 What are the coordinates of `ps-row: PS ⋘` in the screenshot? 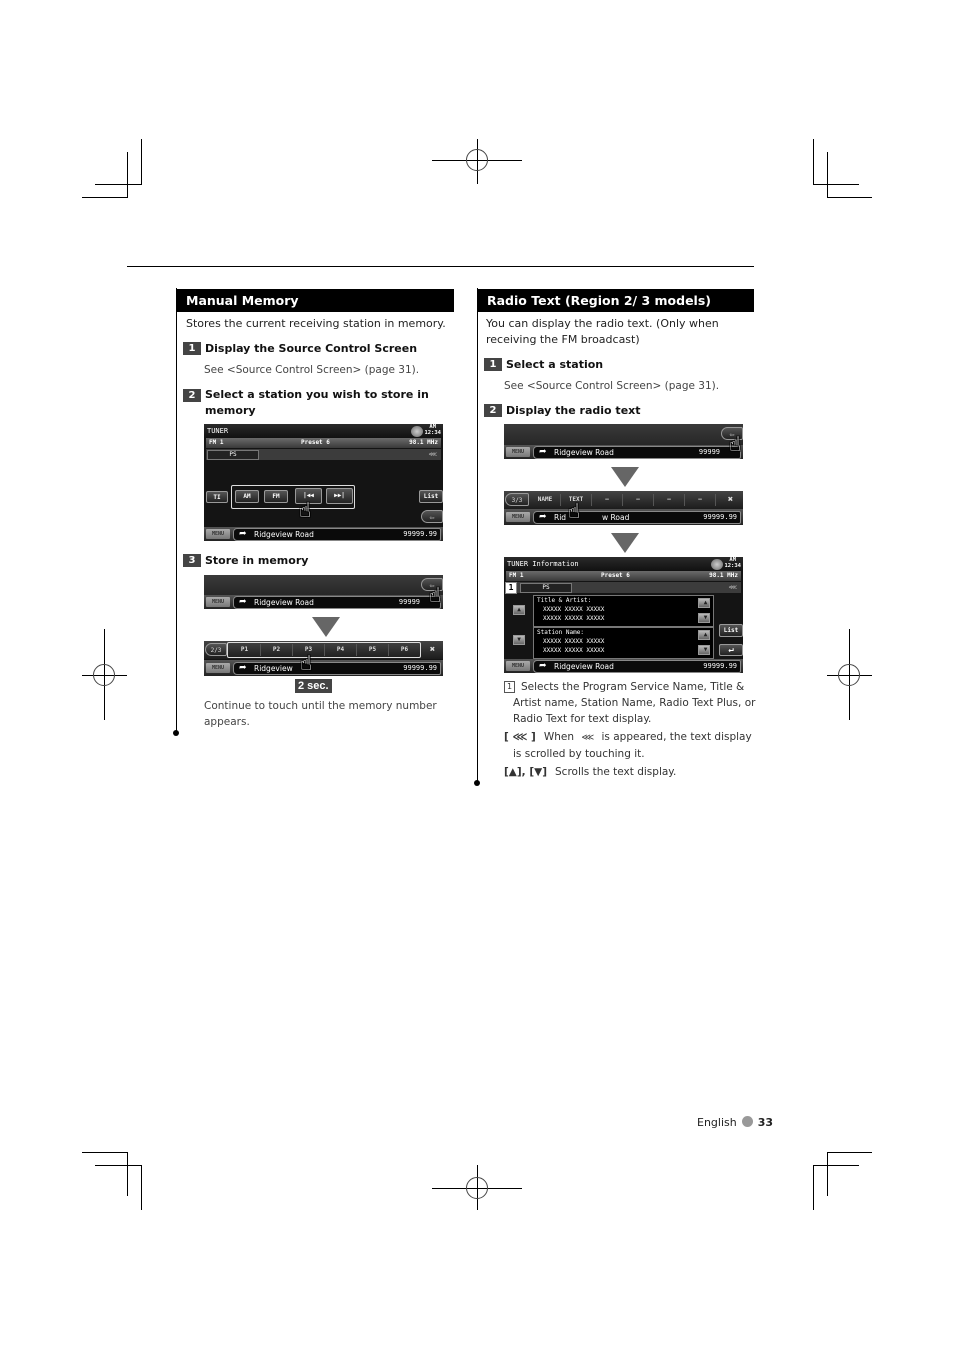 It's located at (623, 587).